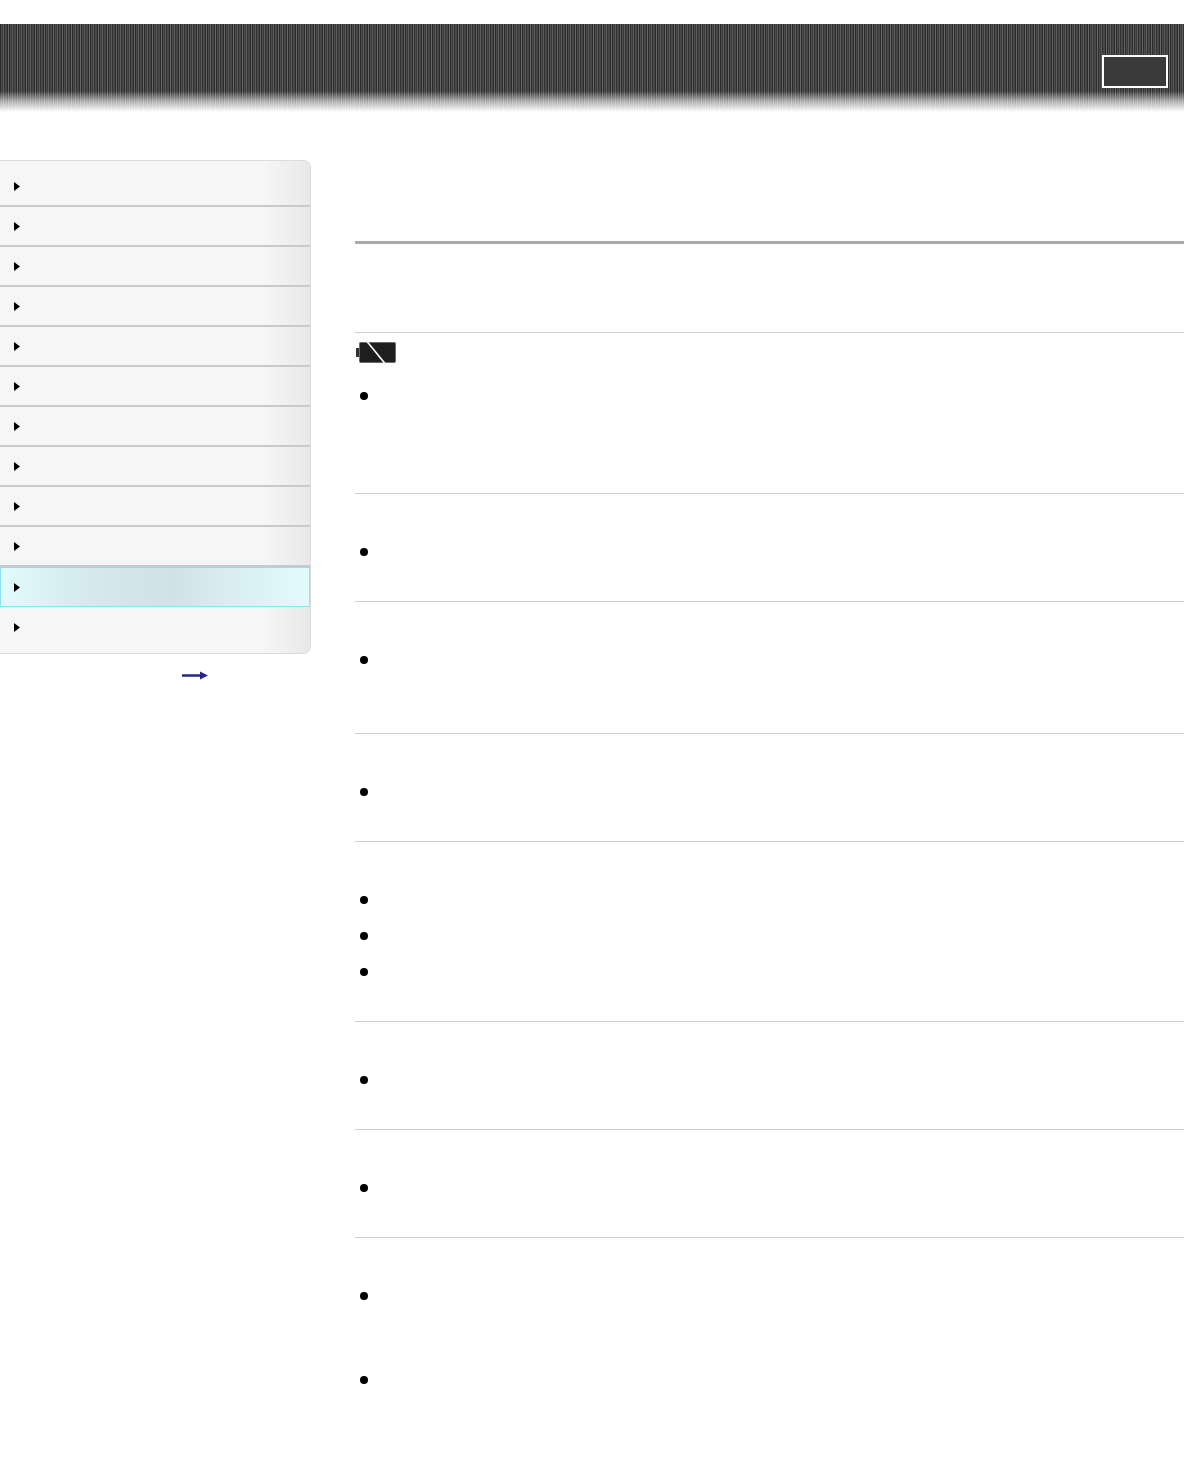 This screenshot has width=1184, height=1459. What do you see at coordinates (376, 352) in the screenshot?
I see `battery-icon` at bounding box center [376, 352].